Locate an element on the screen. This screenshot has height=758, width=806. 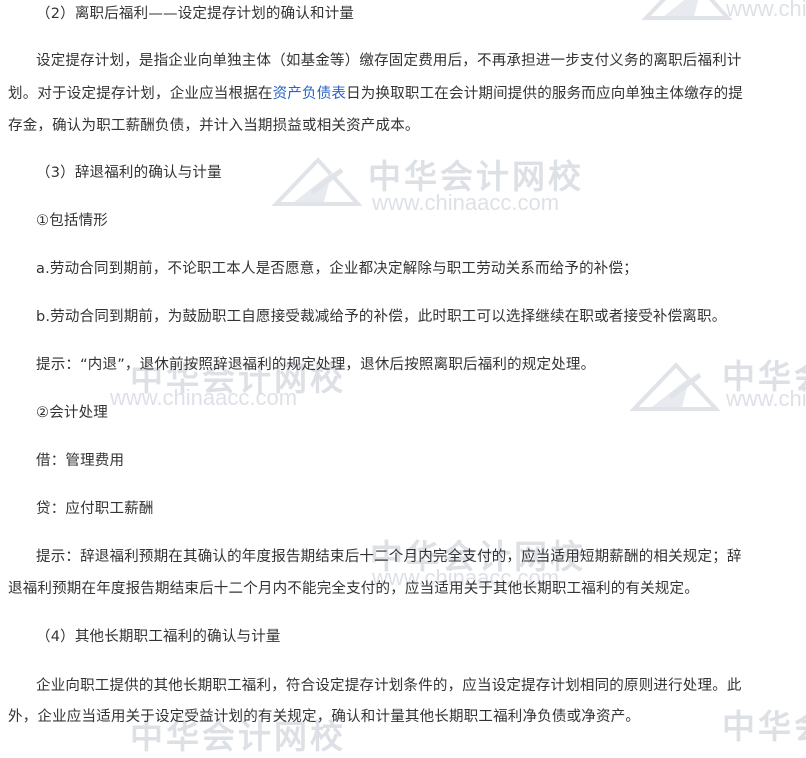
paragraph-line: 存金，确认为职工薪酬负债，并计入当期损益或相关资产成本。 is located at coordinates (214, 126).